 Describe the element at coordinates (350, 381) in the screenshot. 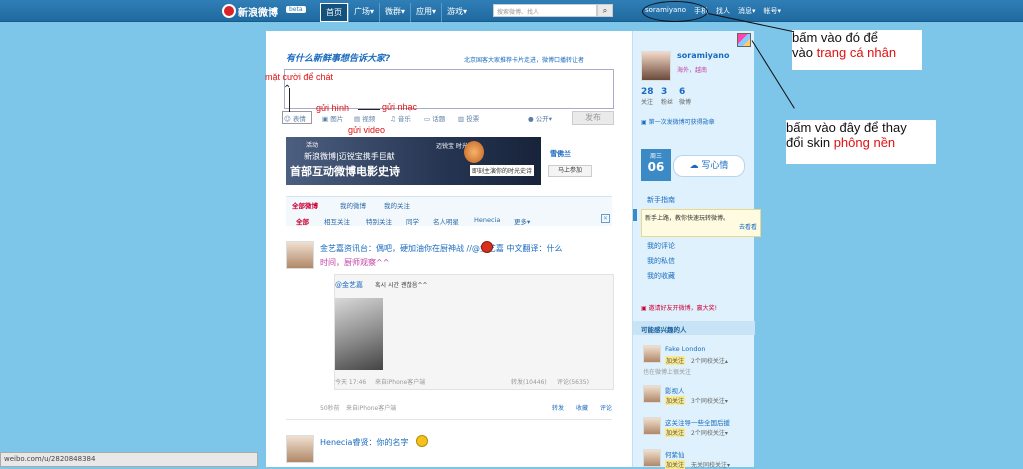

I see `repost-time: 今天 17:46` at that location.